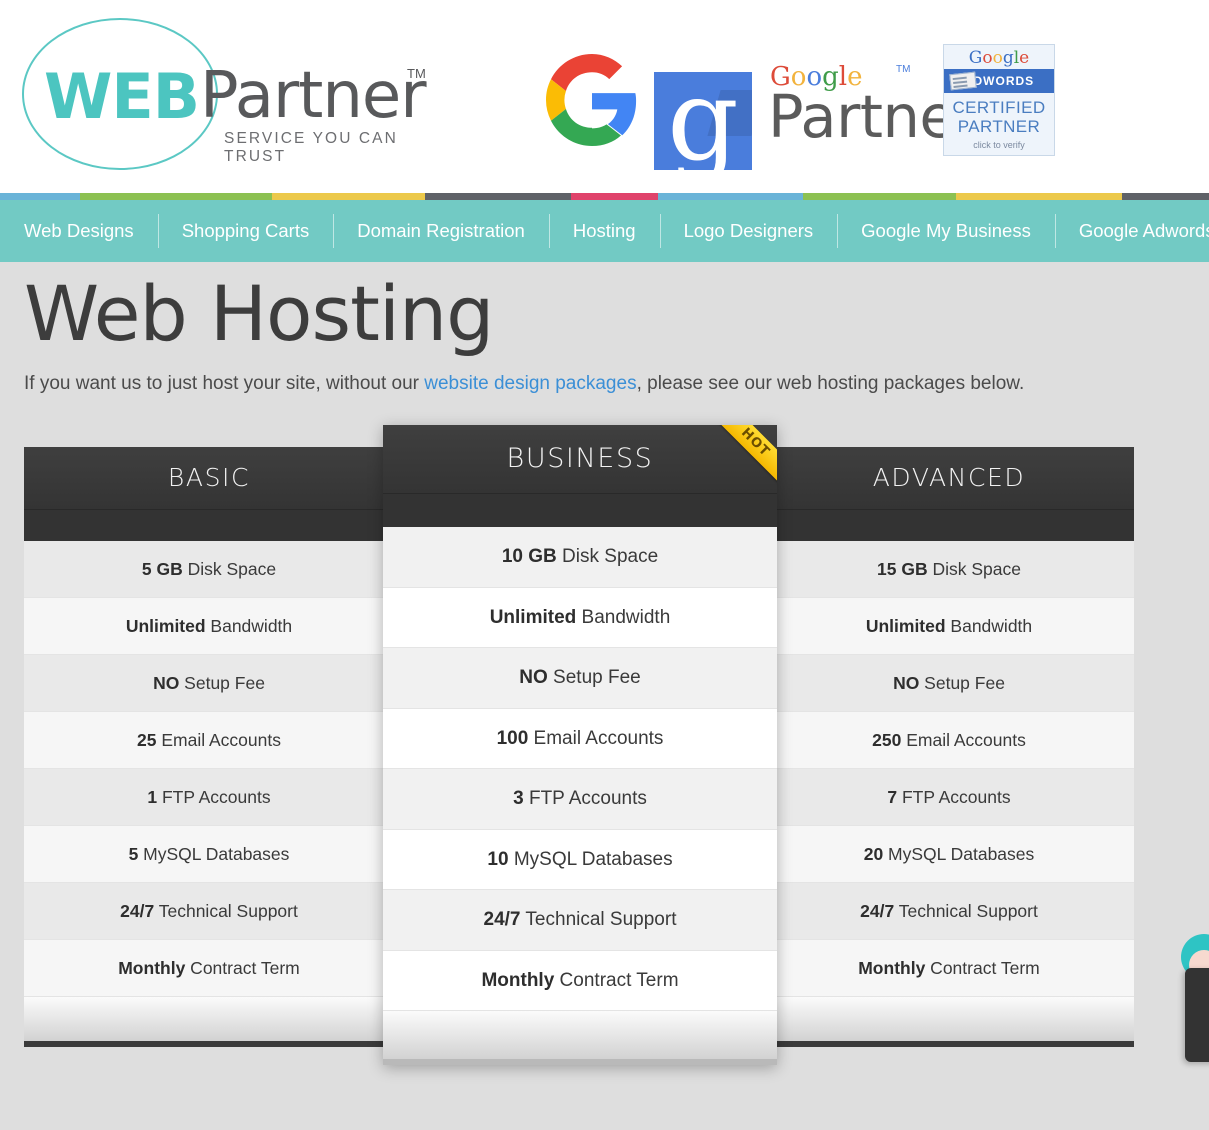 The width and height of the screenshot is (1209, 1130). I want to click on plan-feature-row: 100 Email Accounts, so click(580, 738).